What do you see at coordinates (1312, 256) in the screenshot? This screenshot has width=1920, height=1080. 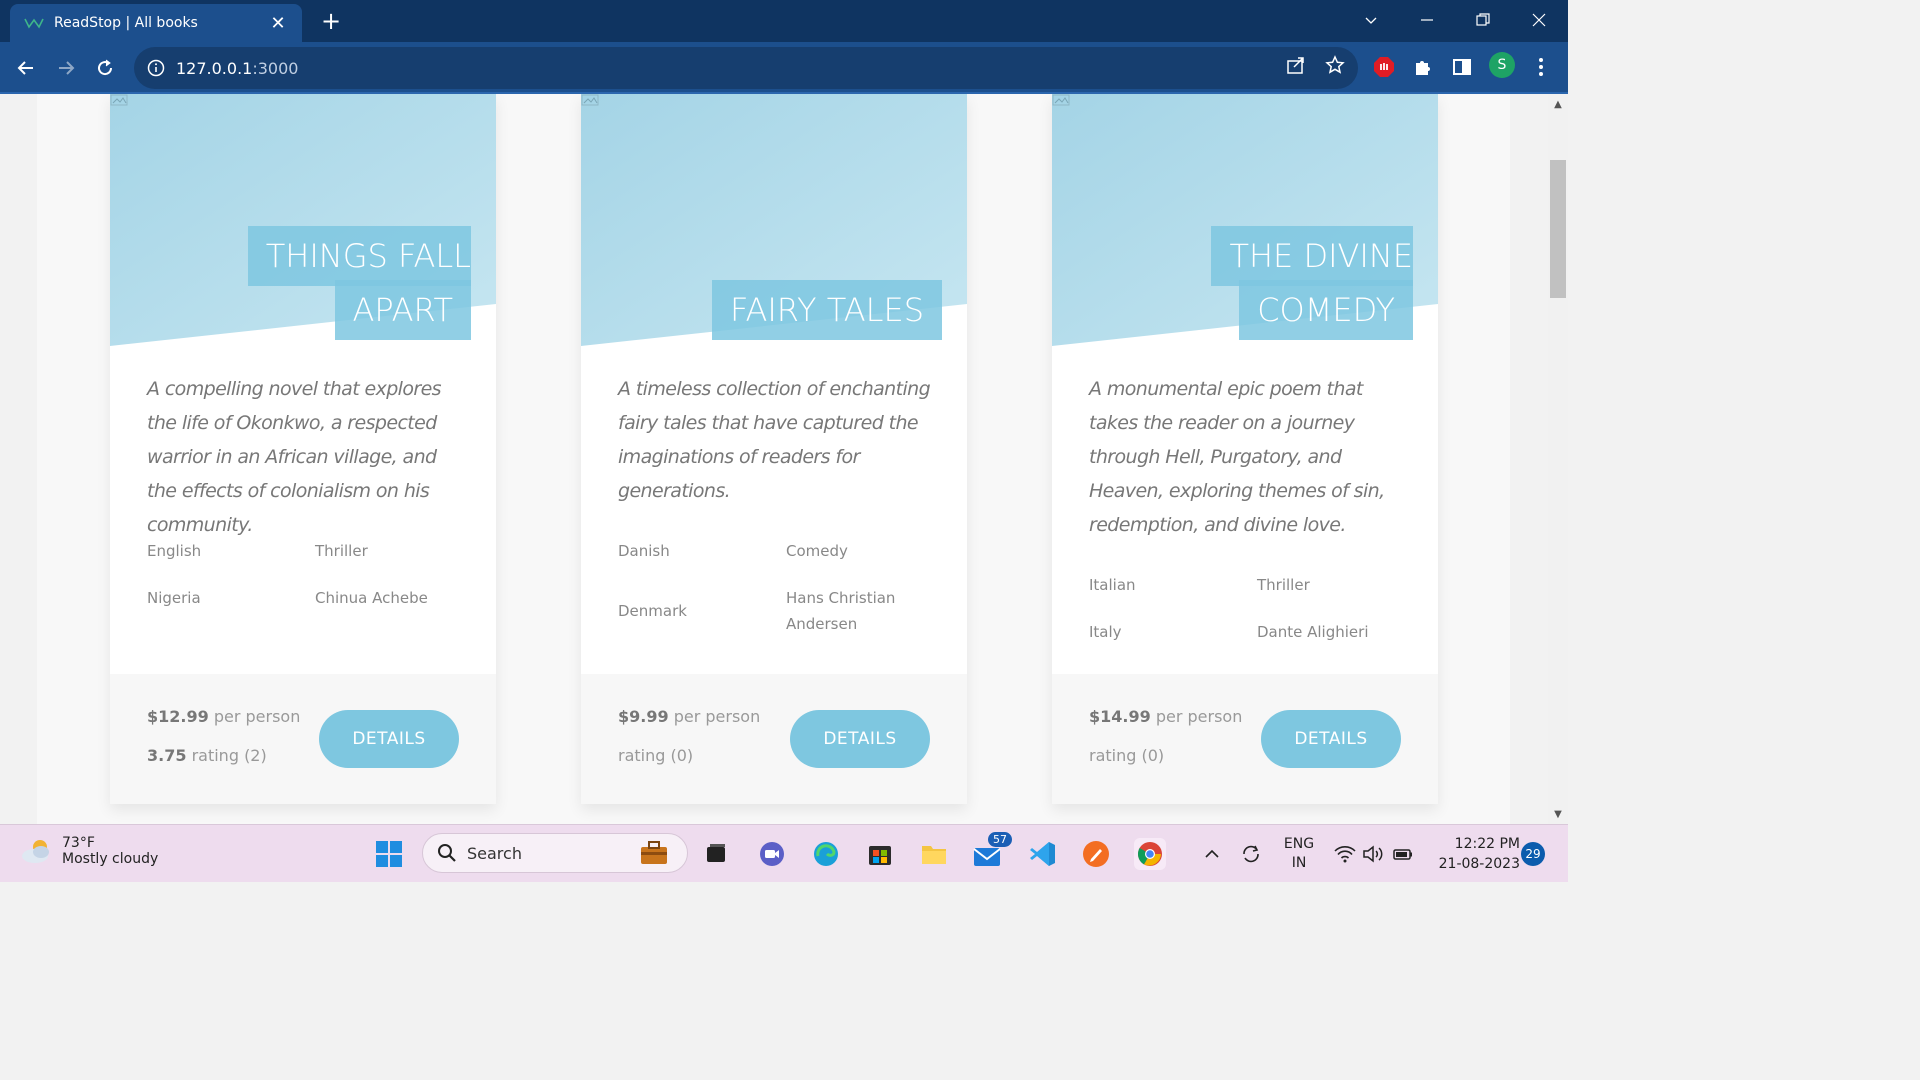 I see `book-title-line1: THE DIVINE` at bounding box center [1312, 256].